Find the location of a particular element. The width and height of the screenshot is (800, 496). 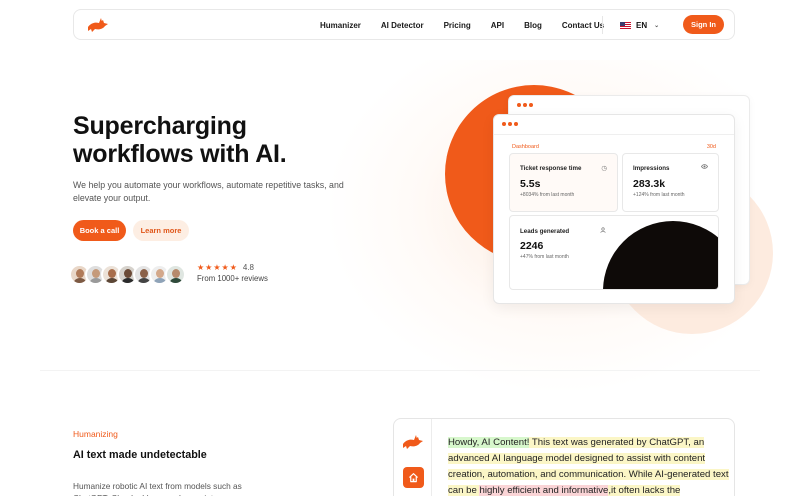

nav-link-pricing: Pricing is located at coordinates (457, 25).